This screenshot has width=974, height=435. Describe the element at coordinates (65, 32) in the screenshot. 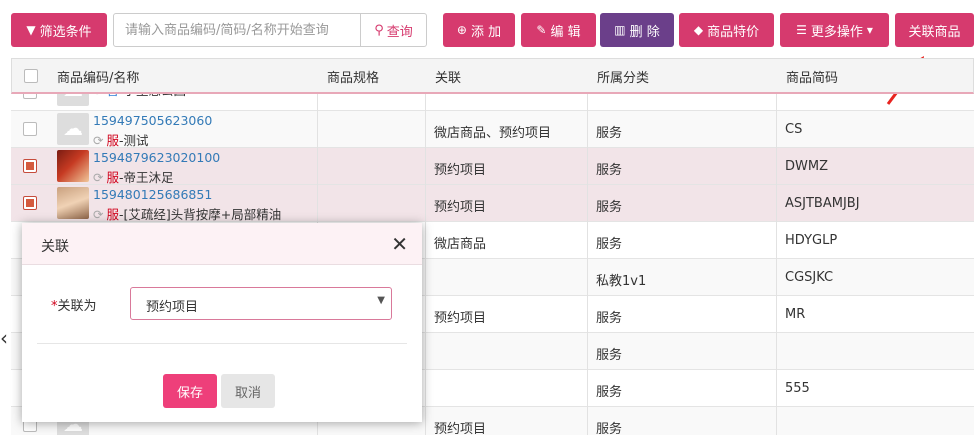

I see `filter-button-label: 筛选条件` at that location.